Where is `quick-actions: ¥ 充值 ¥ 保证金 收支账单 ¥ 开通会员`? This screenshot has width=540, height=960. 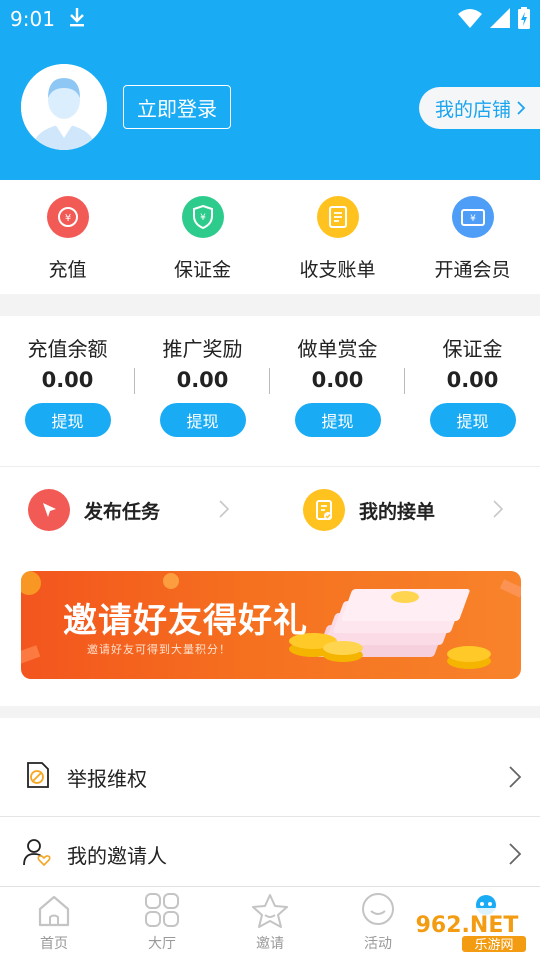 quick-actions: ¥ 充值 ¥ 保证金 收支账单 ¥ 开通会员 is located at coordinates (270, 237).